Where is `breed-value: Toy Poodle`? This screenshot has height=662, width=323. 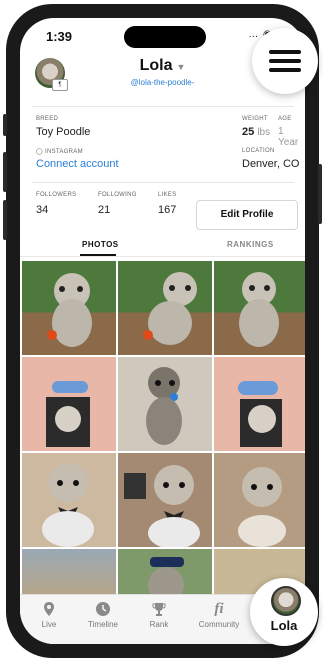 breed-value: Toy Poodle is located at coordinates (63, 132).